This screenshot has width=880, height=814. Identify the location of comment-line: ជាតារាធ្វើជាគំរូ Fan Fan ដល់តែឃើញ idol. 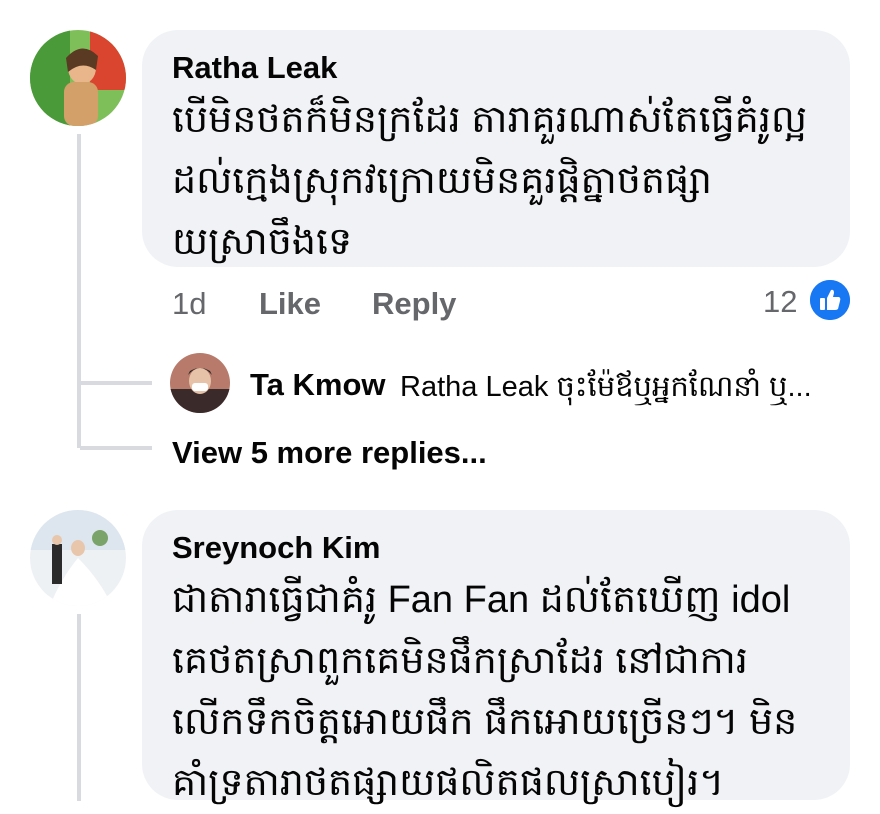
(481, 600).